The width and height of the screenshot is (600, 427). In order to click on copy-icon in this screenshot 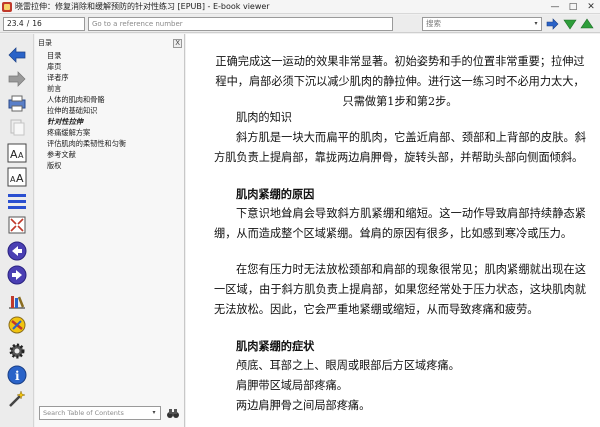, I will do `click(17, 127)`.